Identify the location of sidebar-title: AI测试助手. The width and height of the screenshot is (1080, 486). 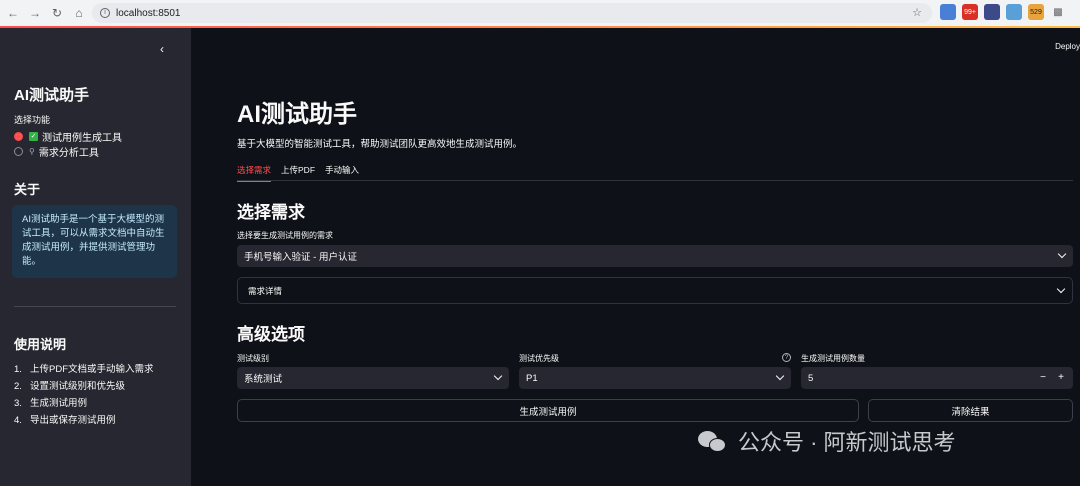
(52, 95).